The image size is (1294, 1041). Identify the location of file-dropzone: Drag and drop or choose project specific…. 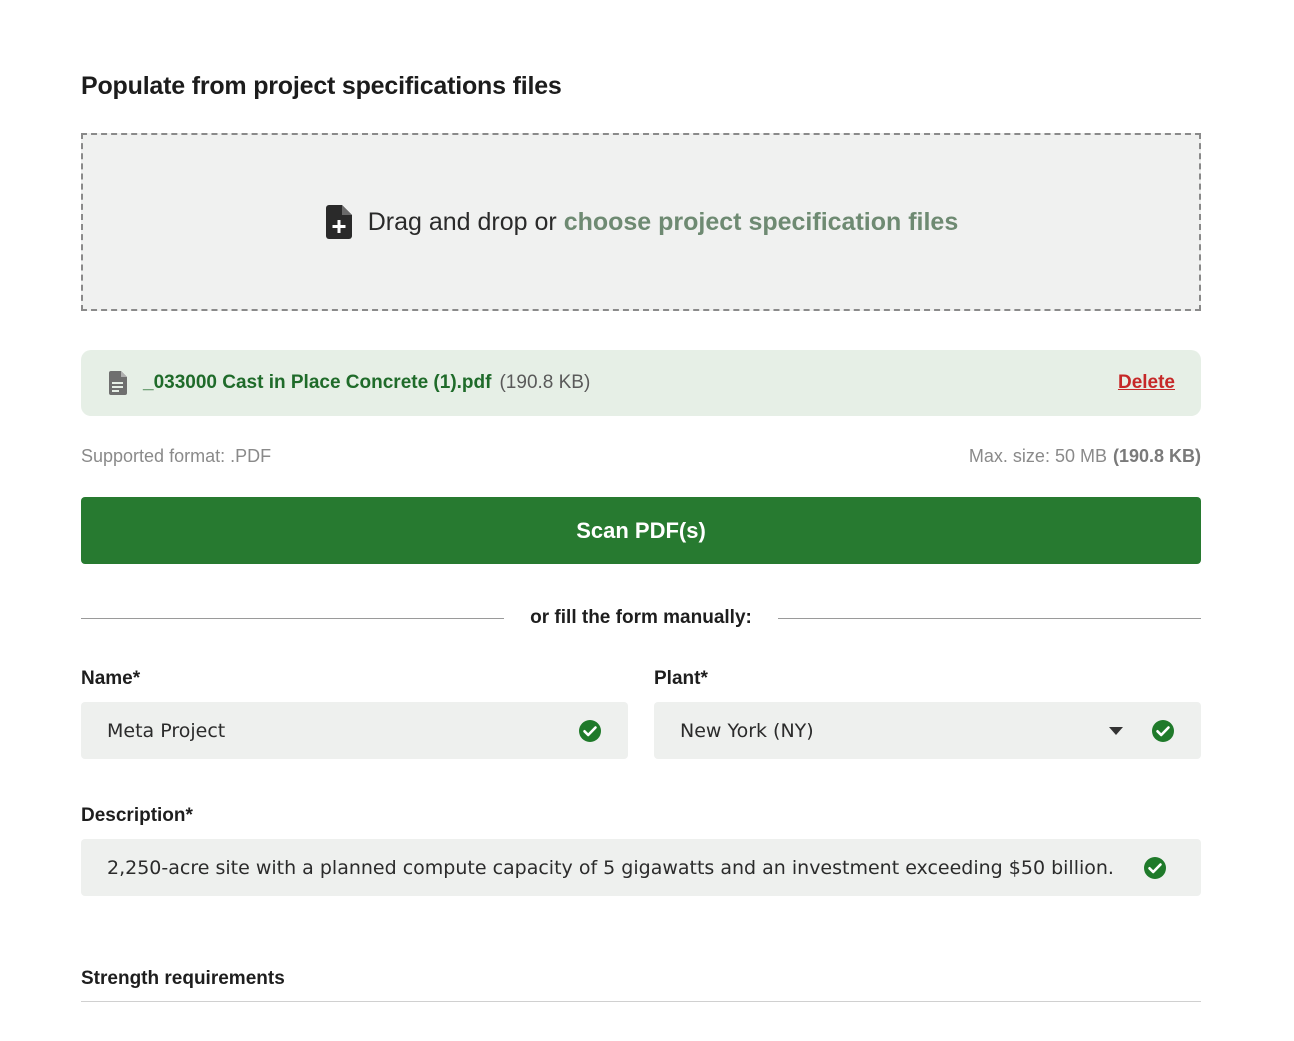
(641, 222).